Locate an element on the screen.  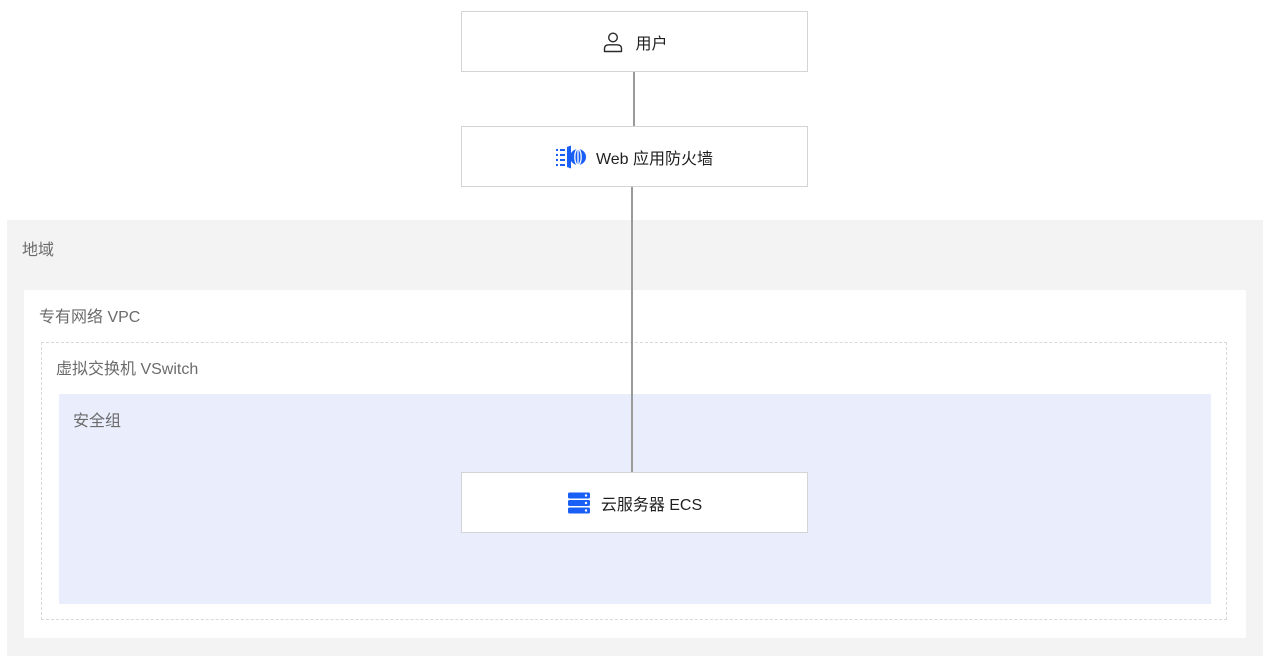
user-label: 用户 is located at coordinates (651, 44).